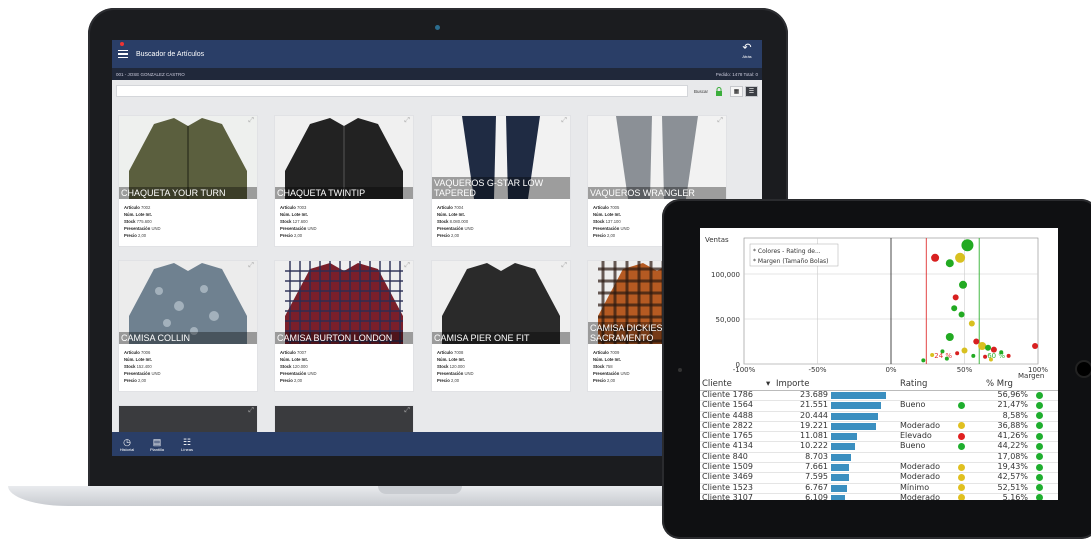 This screenshot has width=1091, height=539. I want to click on back-button: ↶ Atrás, so click(747, 51).